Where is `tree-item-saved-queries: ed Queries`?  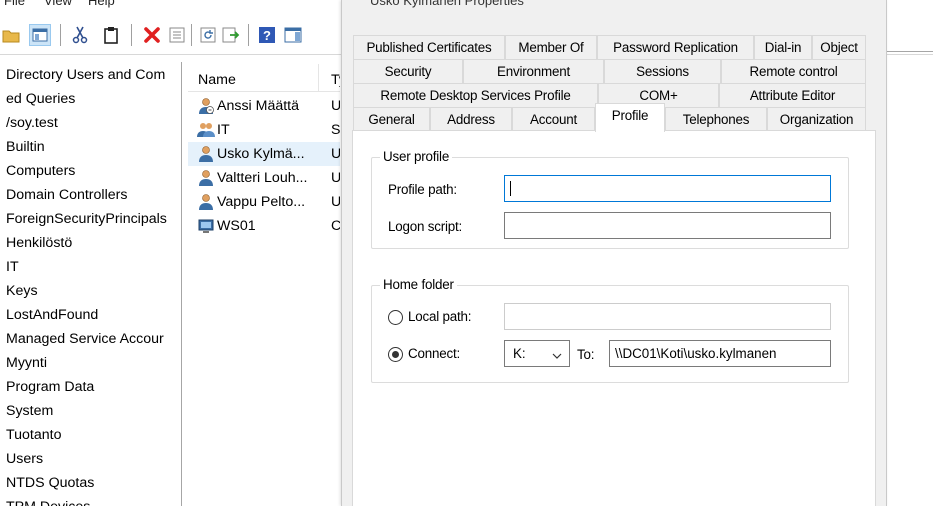 tree-item-saved-queries: ed Queries is located at coordinates (40, 99).